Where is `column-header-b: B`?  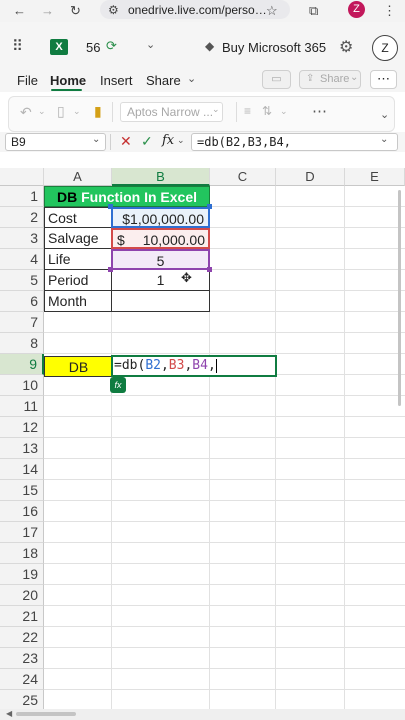 column-header-b: B is located at coordinates (161, 177).